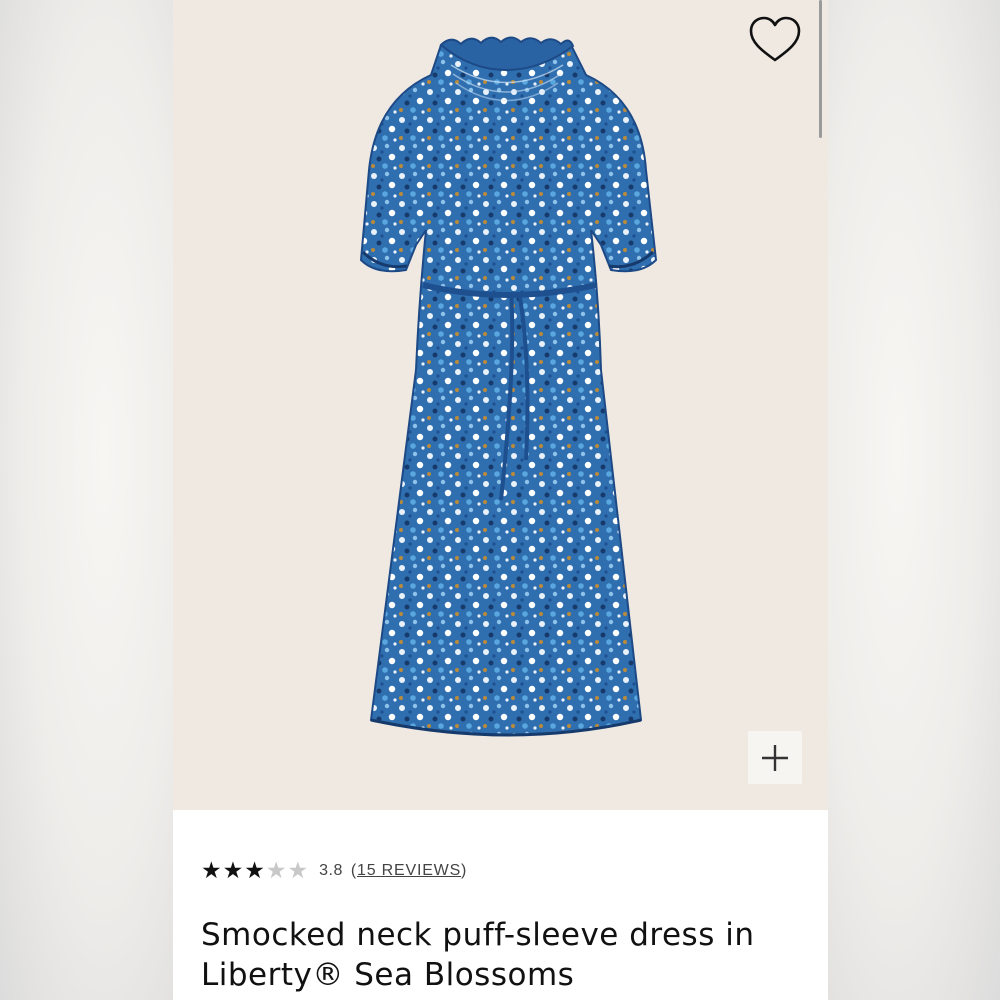  Describe the element at coordinates (820, 69) in the screenshot. I see `scrollbar` at that location.